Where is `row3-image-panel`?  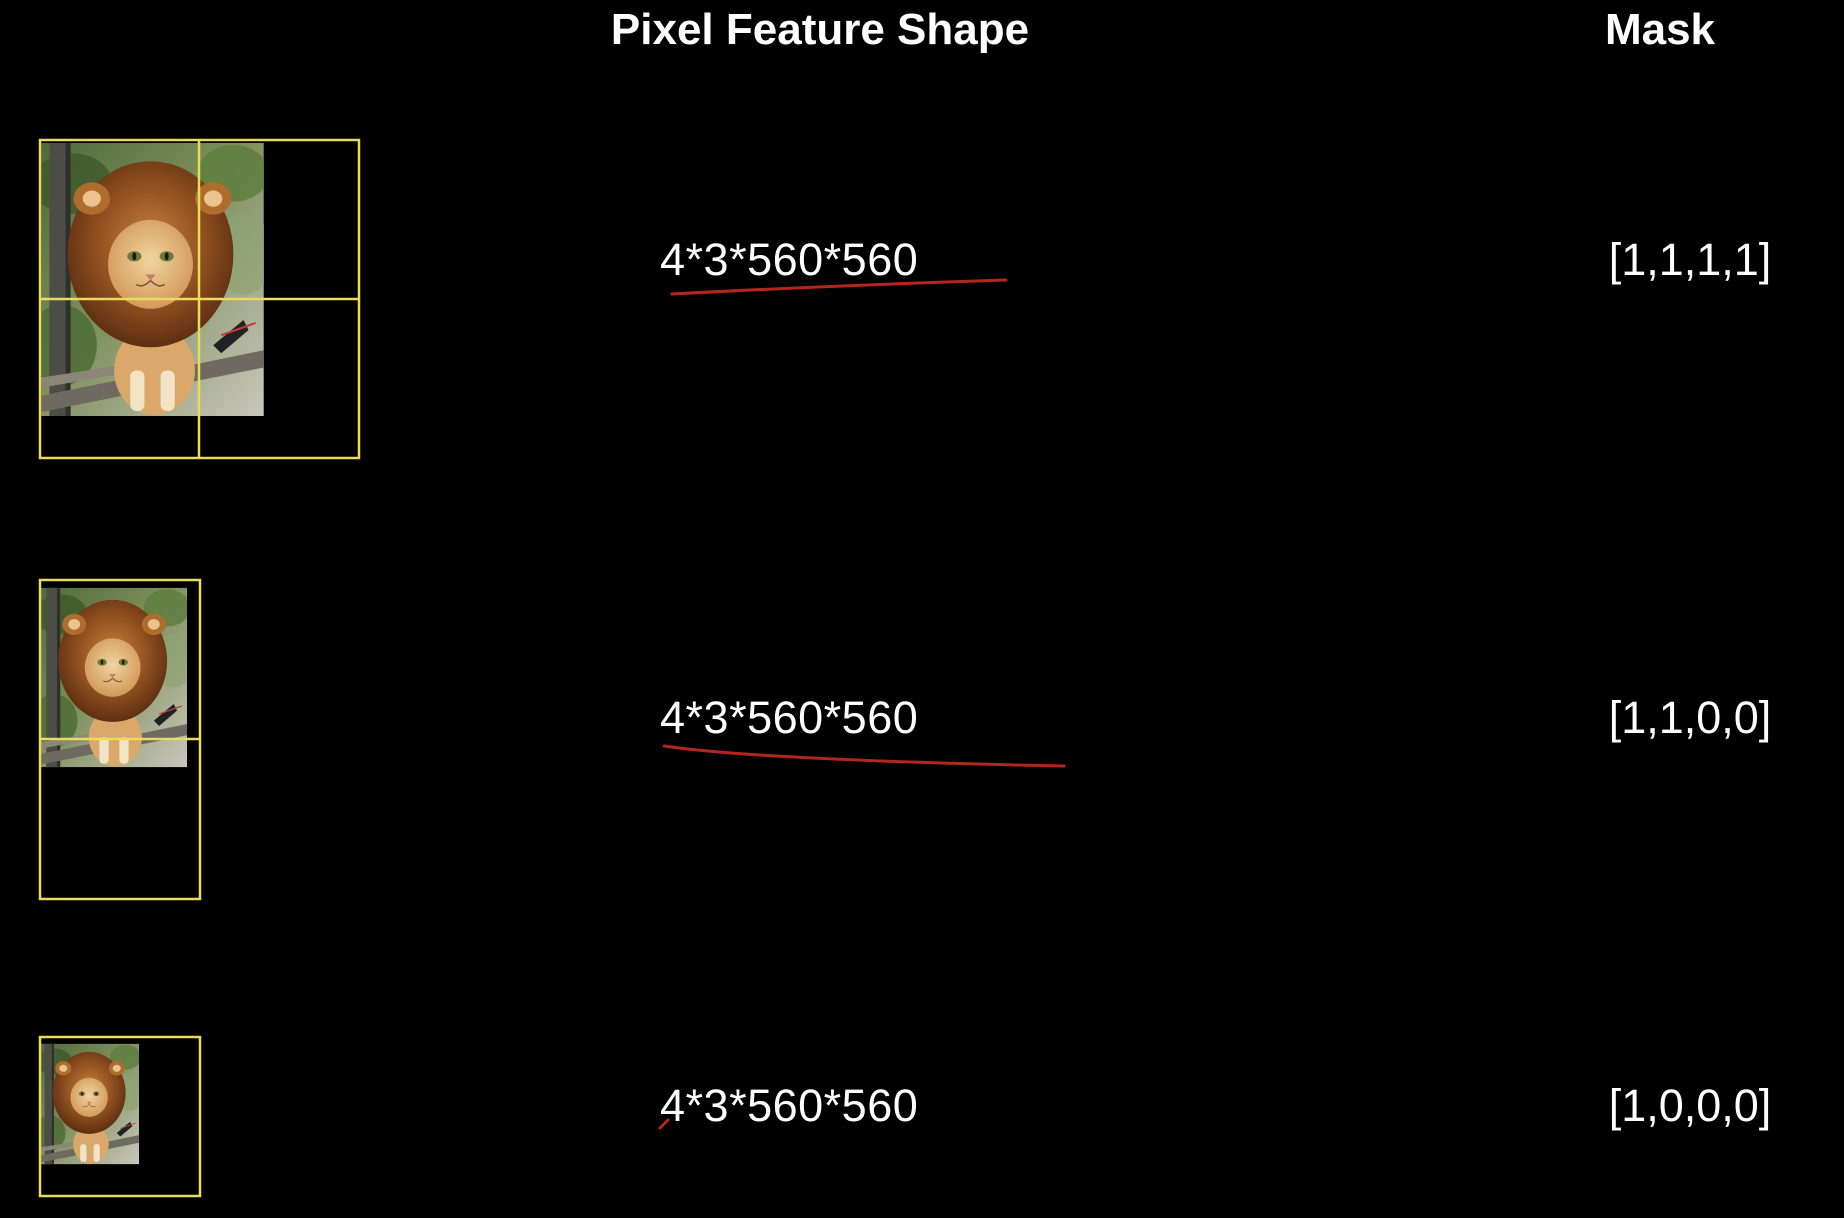 row3-image-panel is located at coordinates (120, 1116).